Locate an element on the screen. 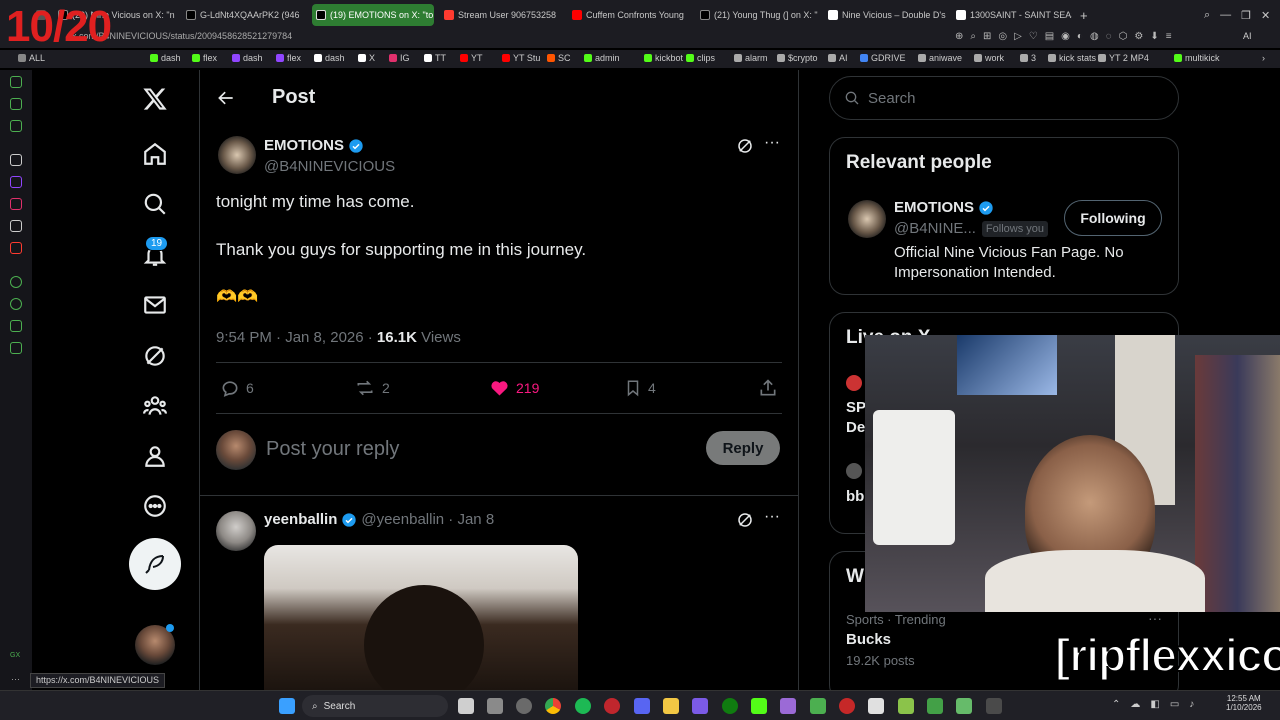  grok-icon is located at coordinates (155, 356).